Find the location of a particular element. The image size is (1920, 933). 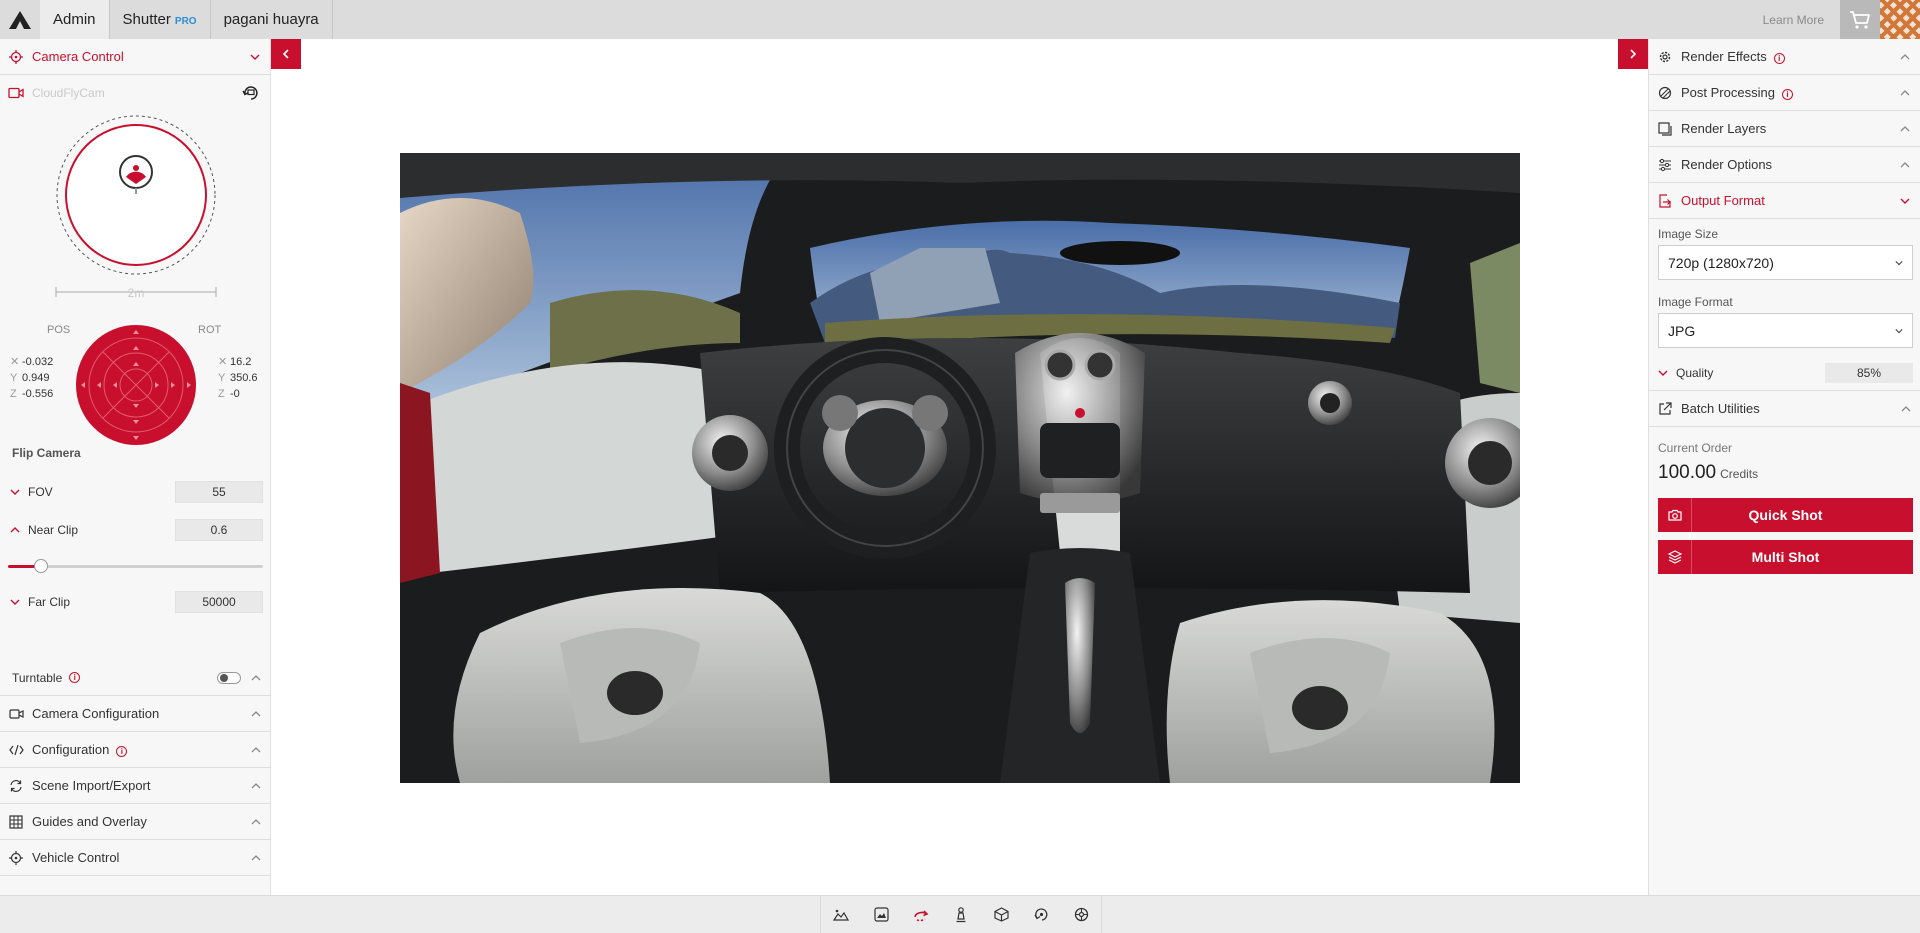

far-clip-input: 50000 is located at coordinates (219, 602).